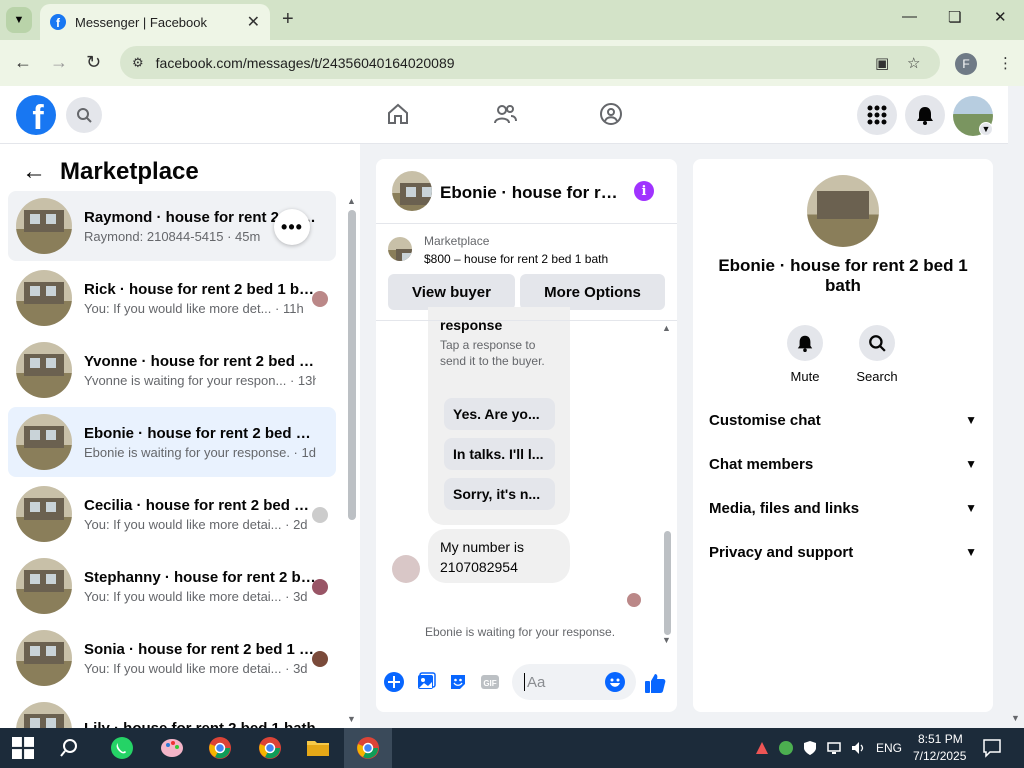 The width and height of the screenshot is (1024, 768). Describe the element at coordinates (909, 16) in the screenshot. I see `minimize-icon: —` at that location.